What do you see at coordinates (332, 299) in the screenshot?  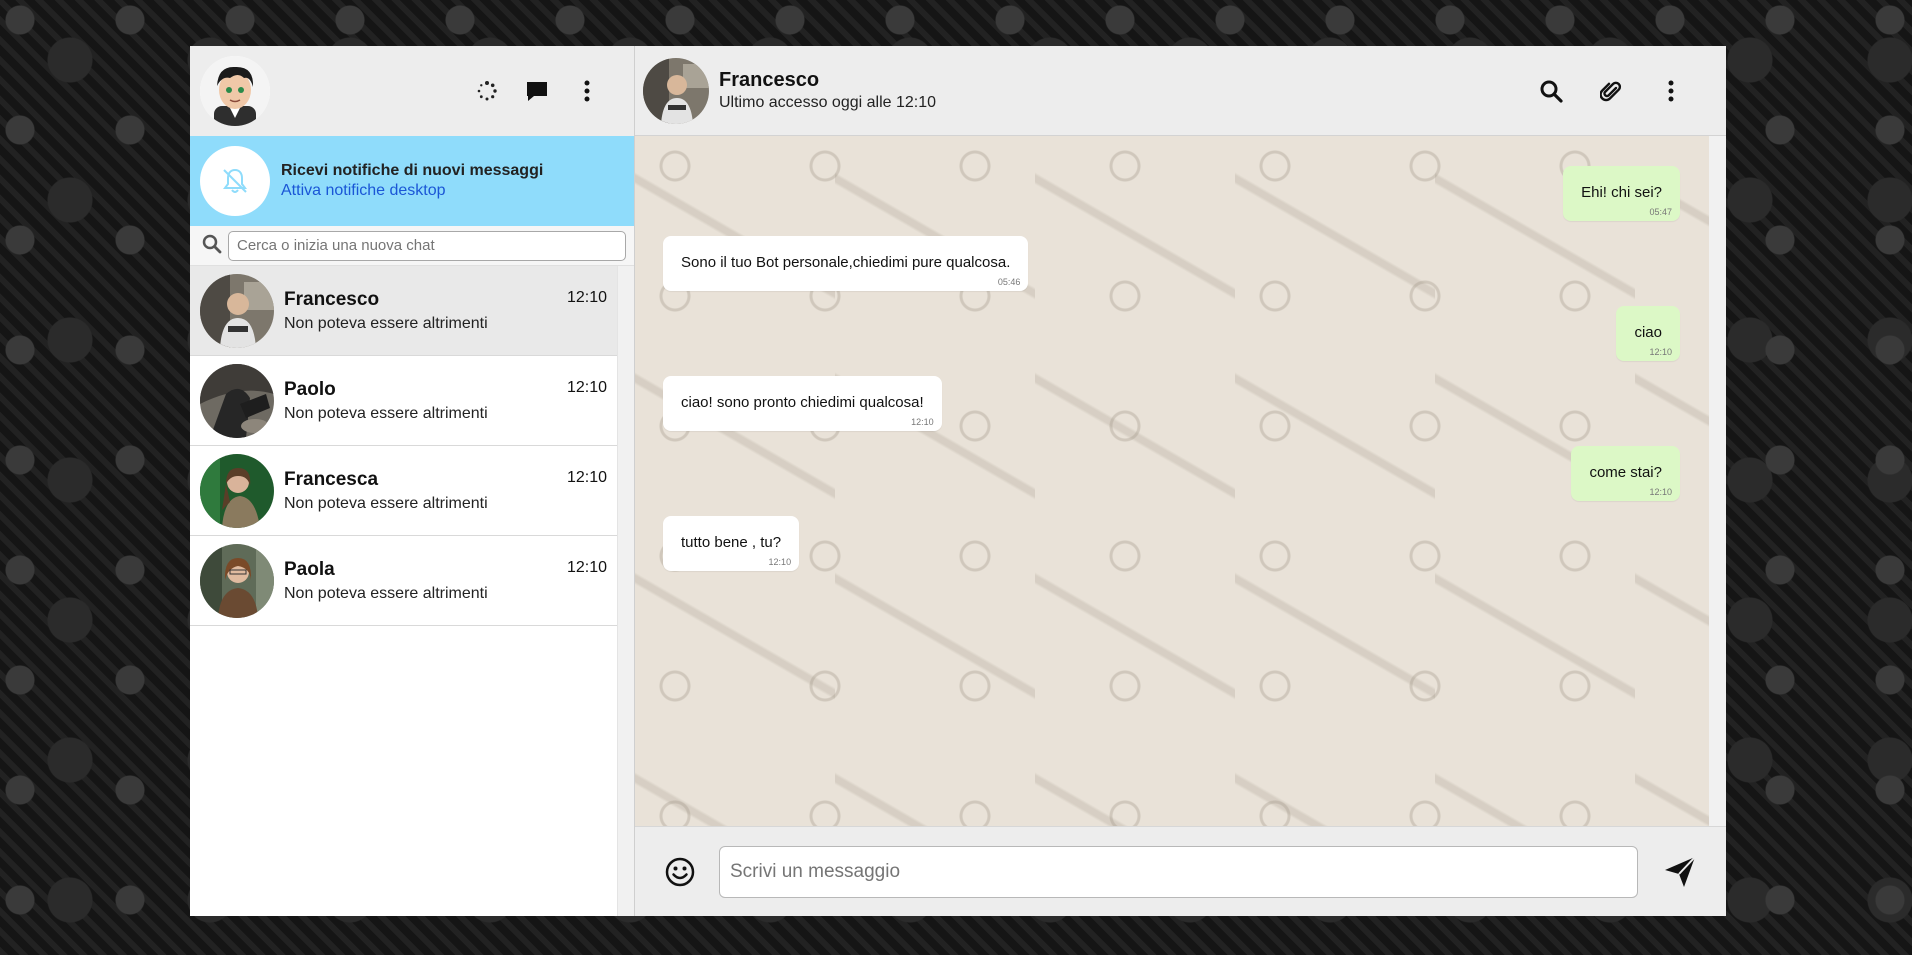 I see `chat-name: Francesco` at bounding box center [332, 299].